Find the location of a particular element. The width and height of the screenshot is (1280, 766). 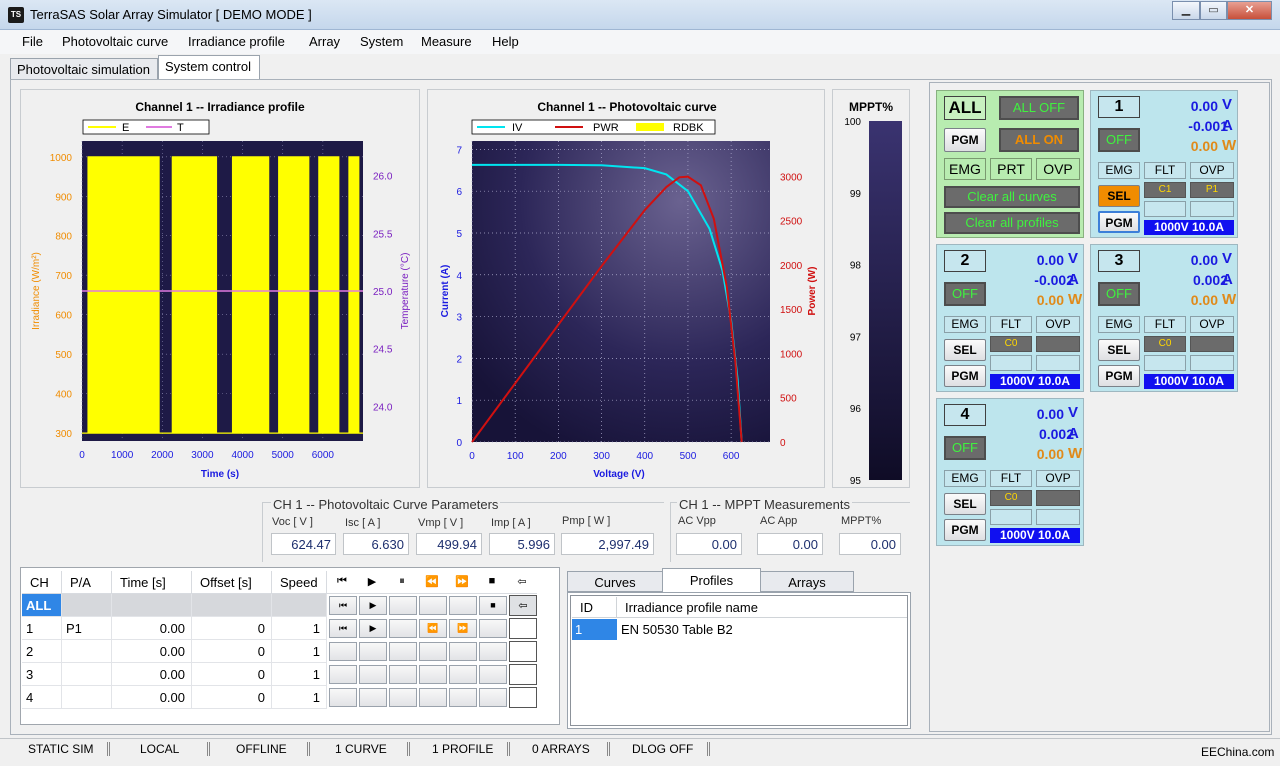

stop-icon: ■ is located at coordinates (492, 582).